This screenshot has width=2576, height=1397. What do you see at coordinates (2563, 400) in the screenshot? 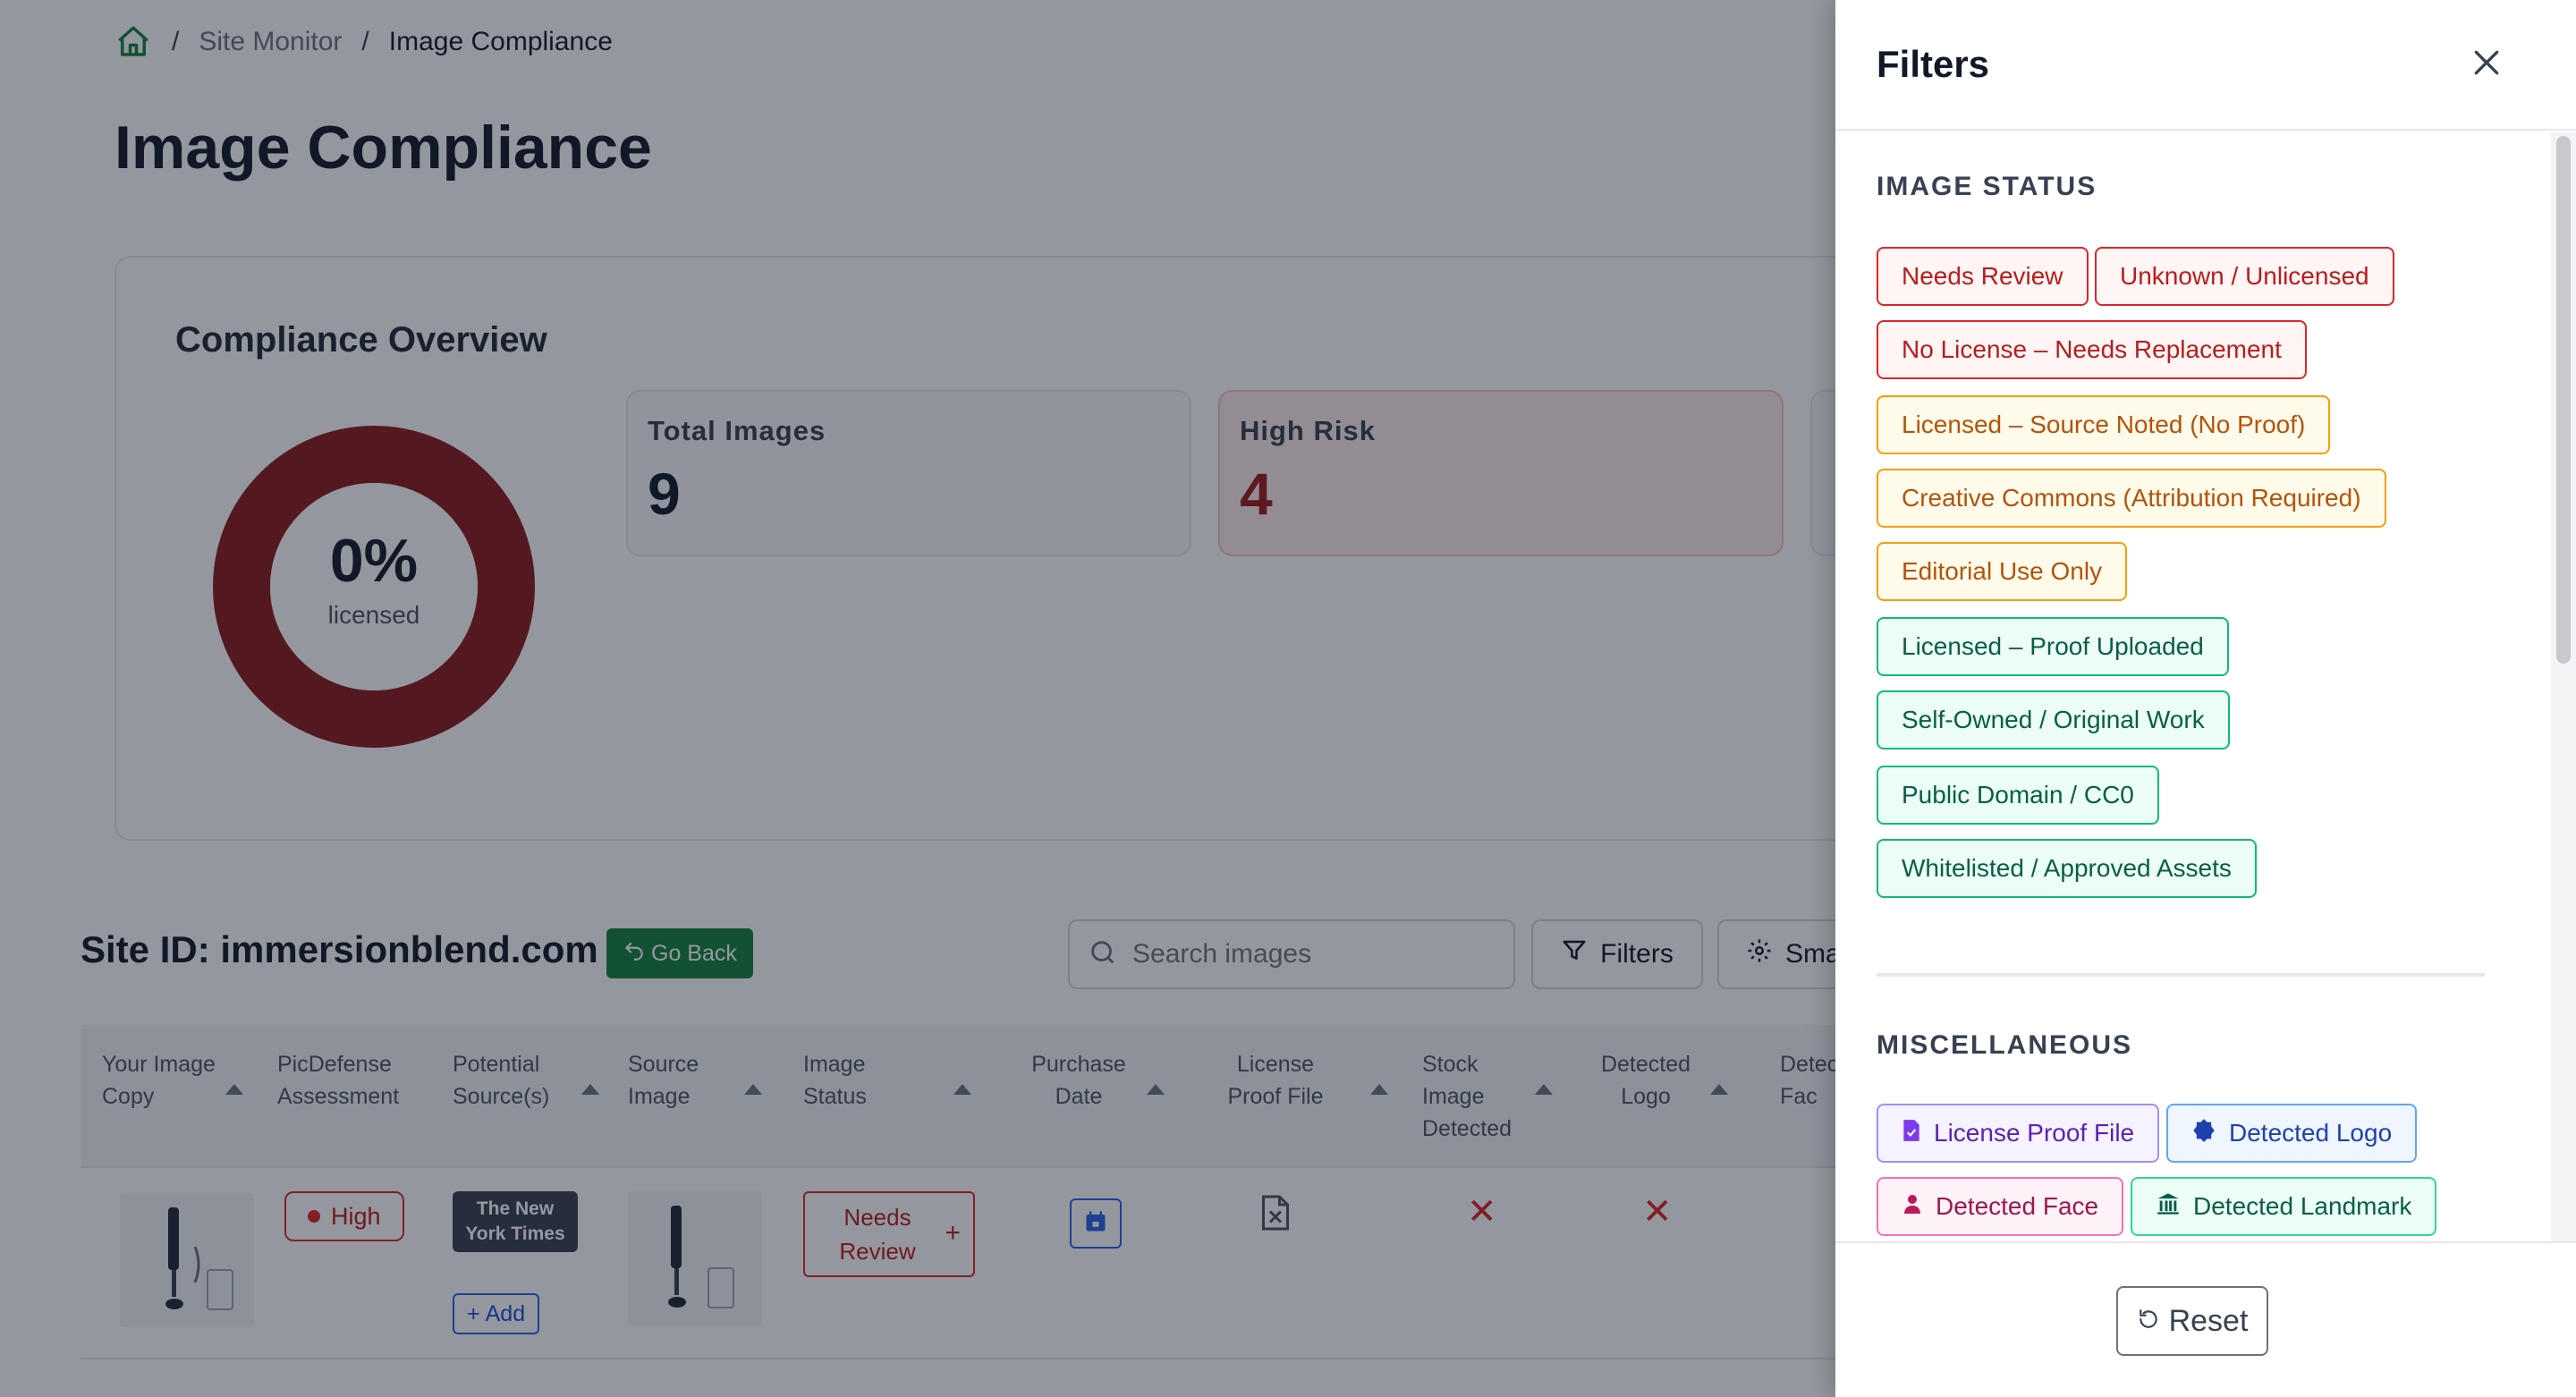
I see `drawer-scrollbar-thumb` at bounding box center [2563, 400].